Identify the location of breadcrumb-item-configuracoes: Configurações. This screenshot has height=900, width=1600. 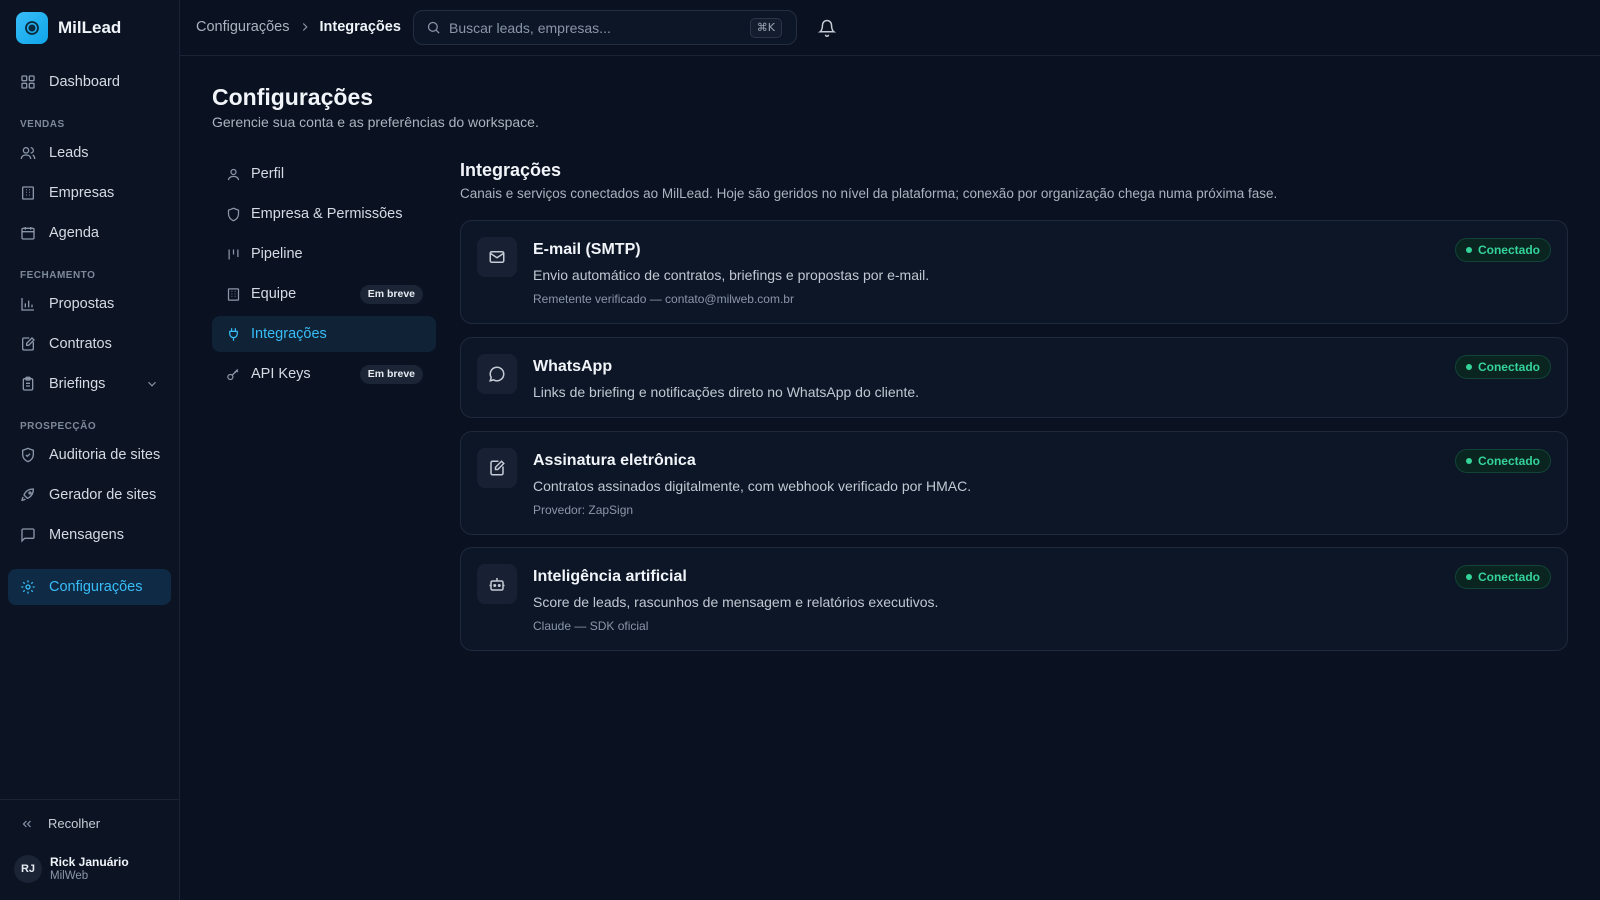
(243, 27).